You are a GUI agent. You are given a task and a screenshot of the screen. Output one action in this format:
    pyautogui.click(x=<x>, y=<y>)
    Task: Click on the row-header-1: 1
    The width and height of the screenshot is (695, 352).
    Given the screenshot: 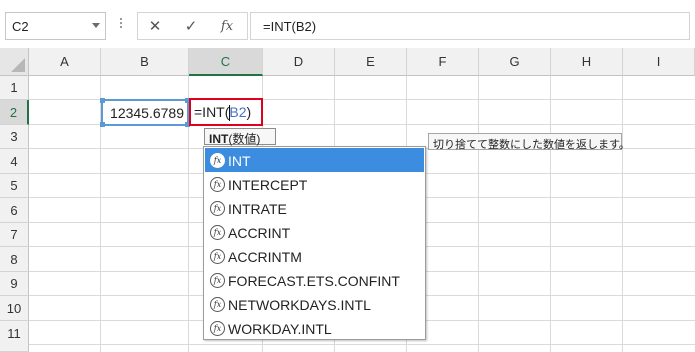 What is the action you would take?
    pyautogui.click(x=14, y=88)
    